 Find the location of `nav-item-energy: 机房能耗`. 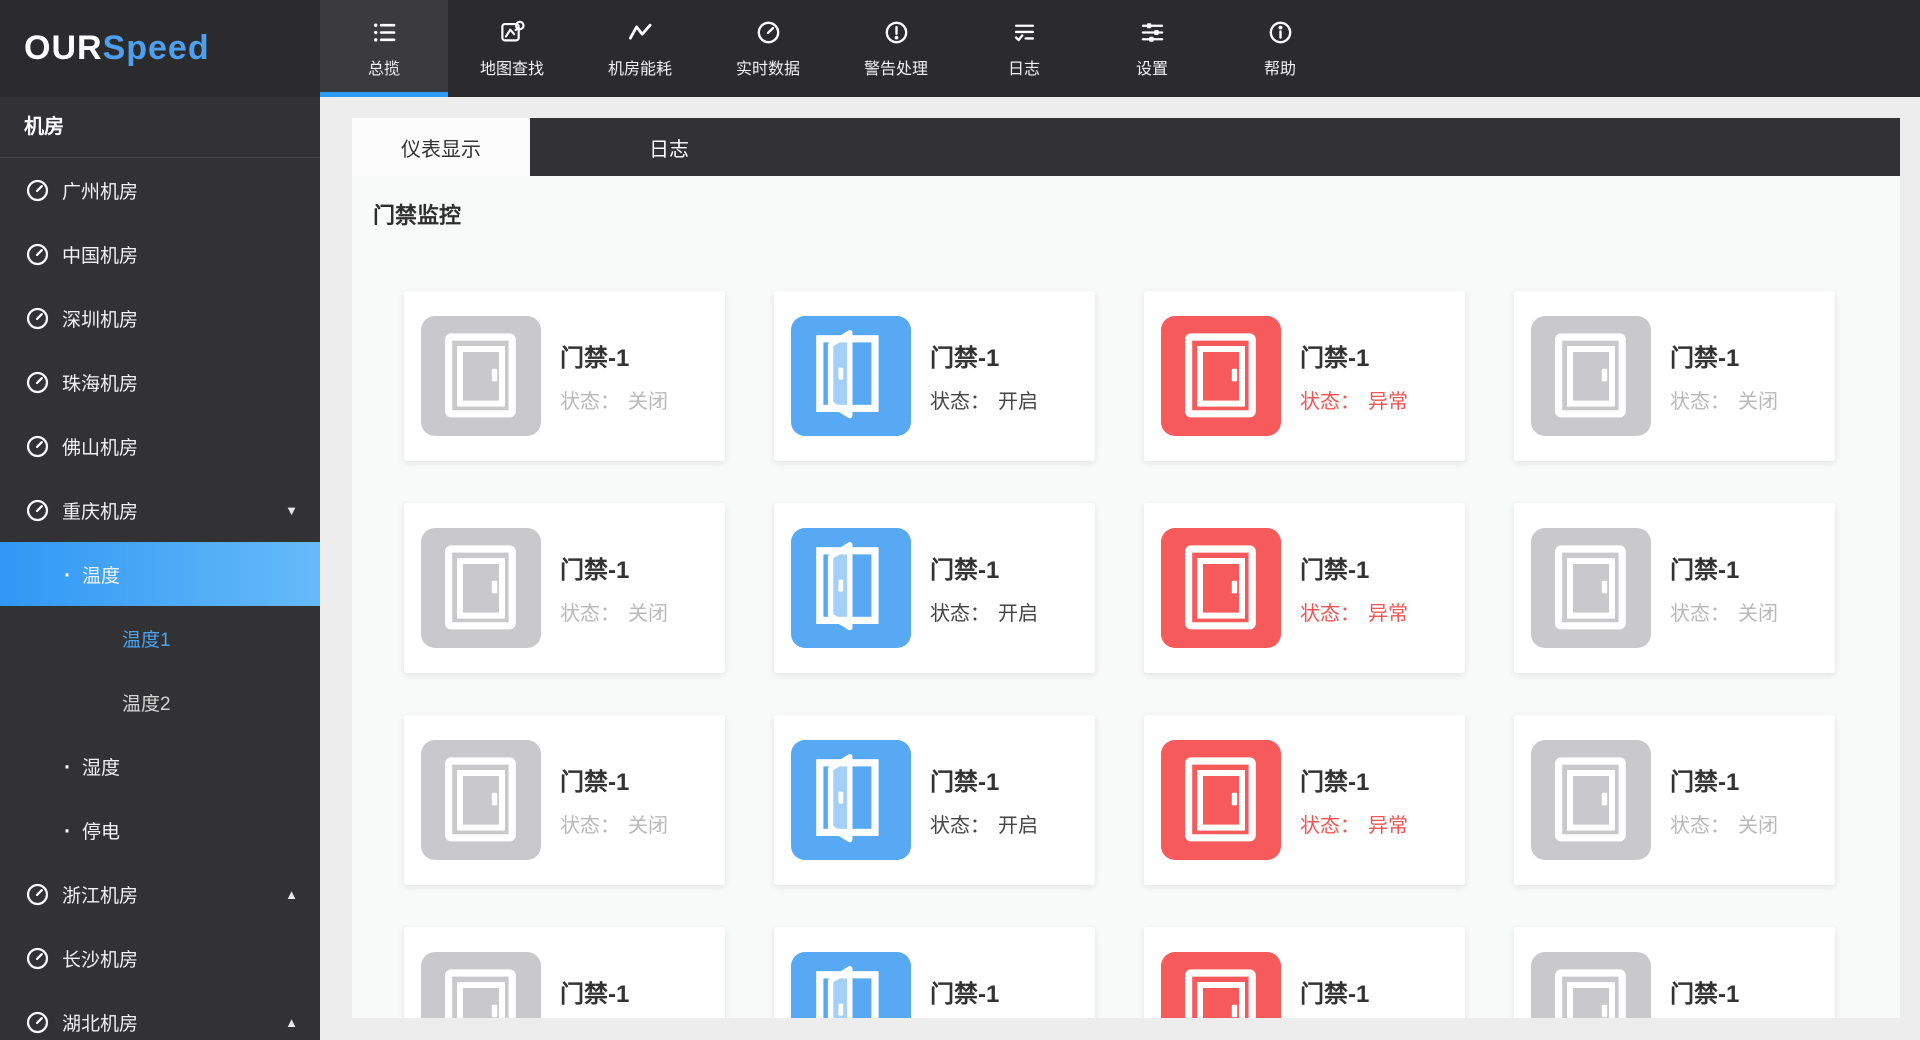

nav-item-energy: 机房能耗 is located at coordinates (640, 48).